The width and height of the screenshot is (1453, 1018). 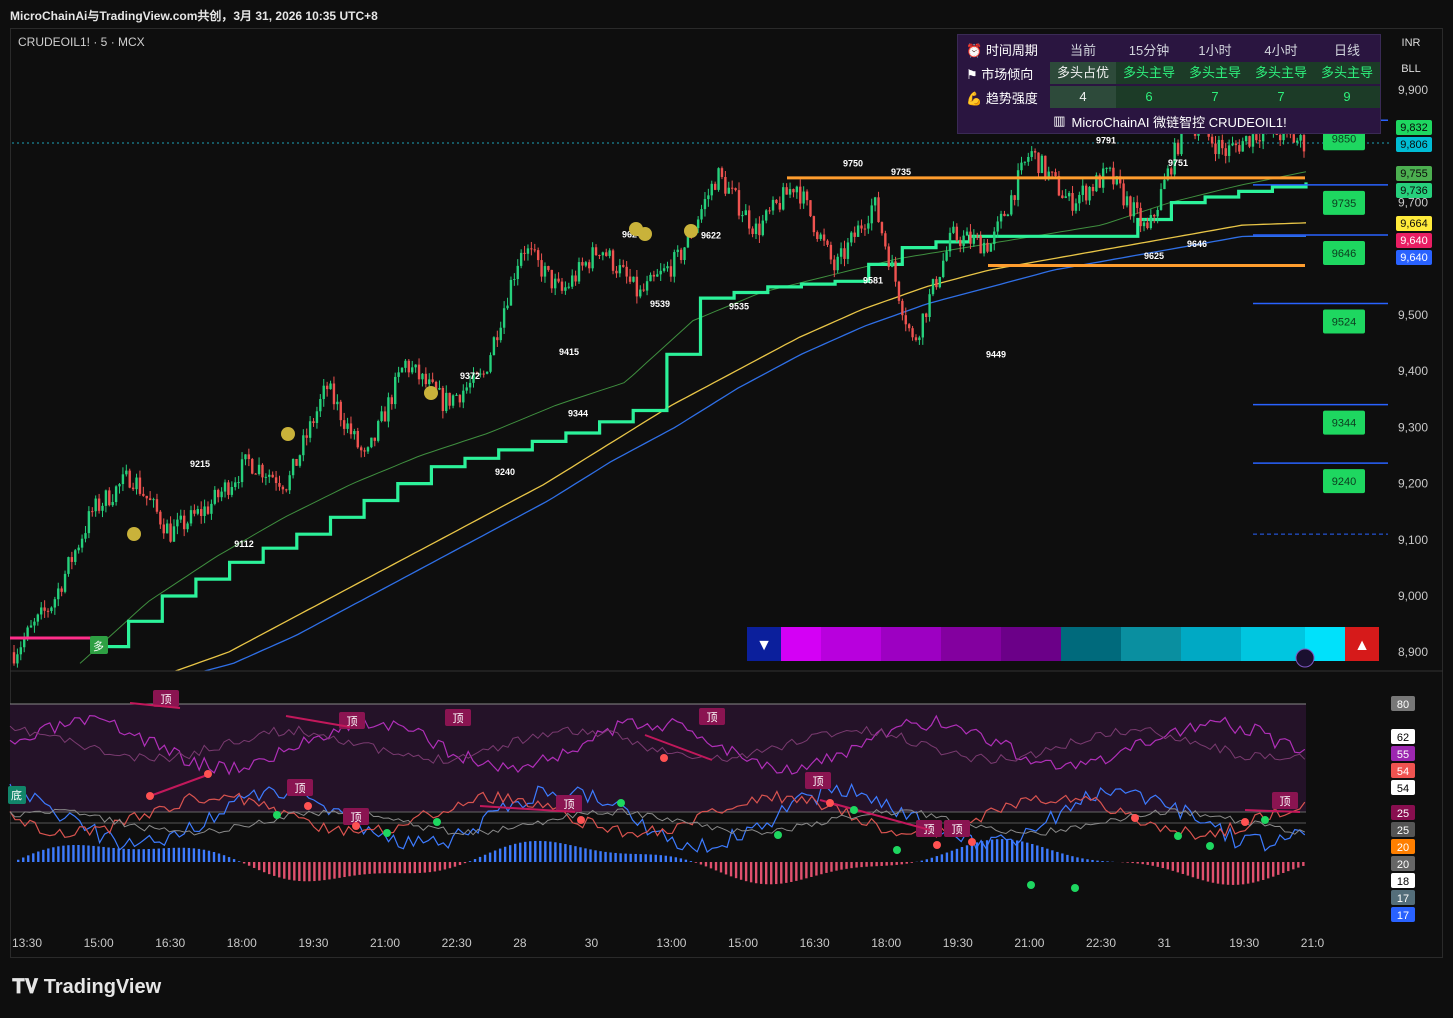 I want to click on x-tick-label: 16:30, so click(x=170, y=943).